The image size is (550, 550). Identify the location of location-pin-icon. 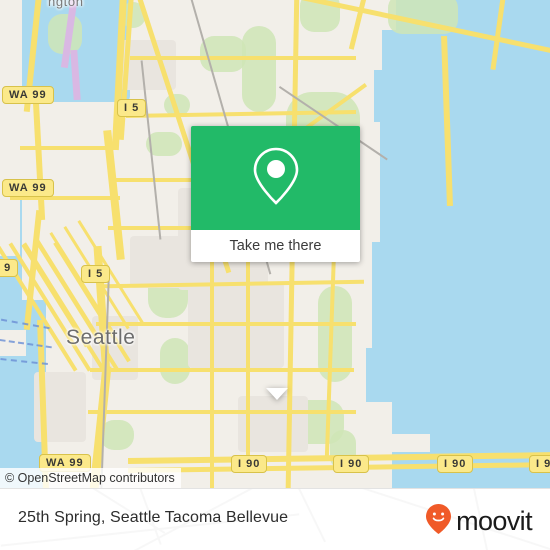
(276, 178).